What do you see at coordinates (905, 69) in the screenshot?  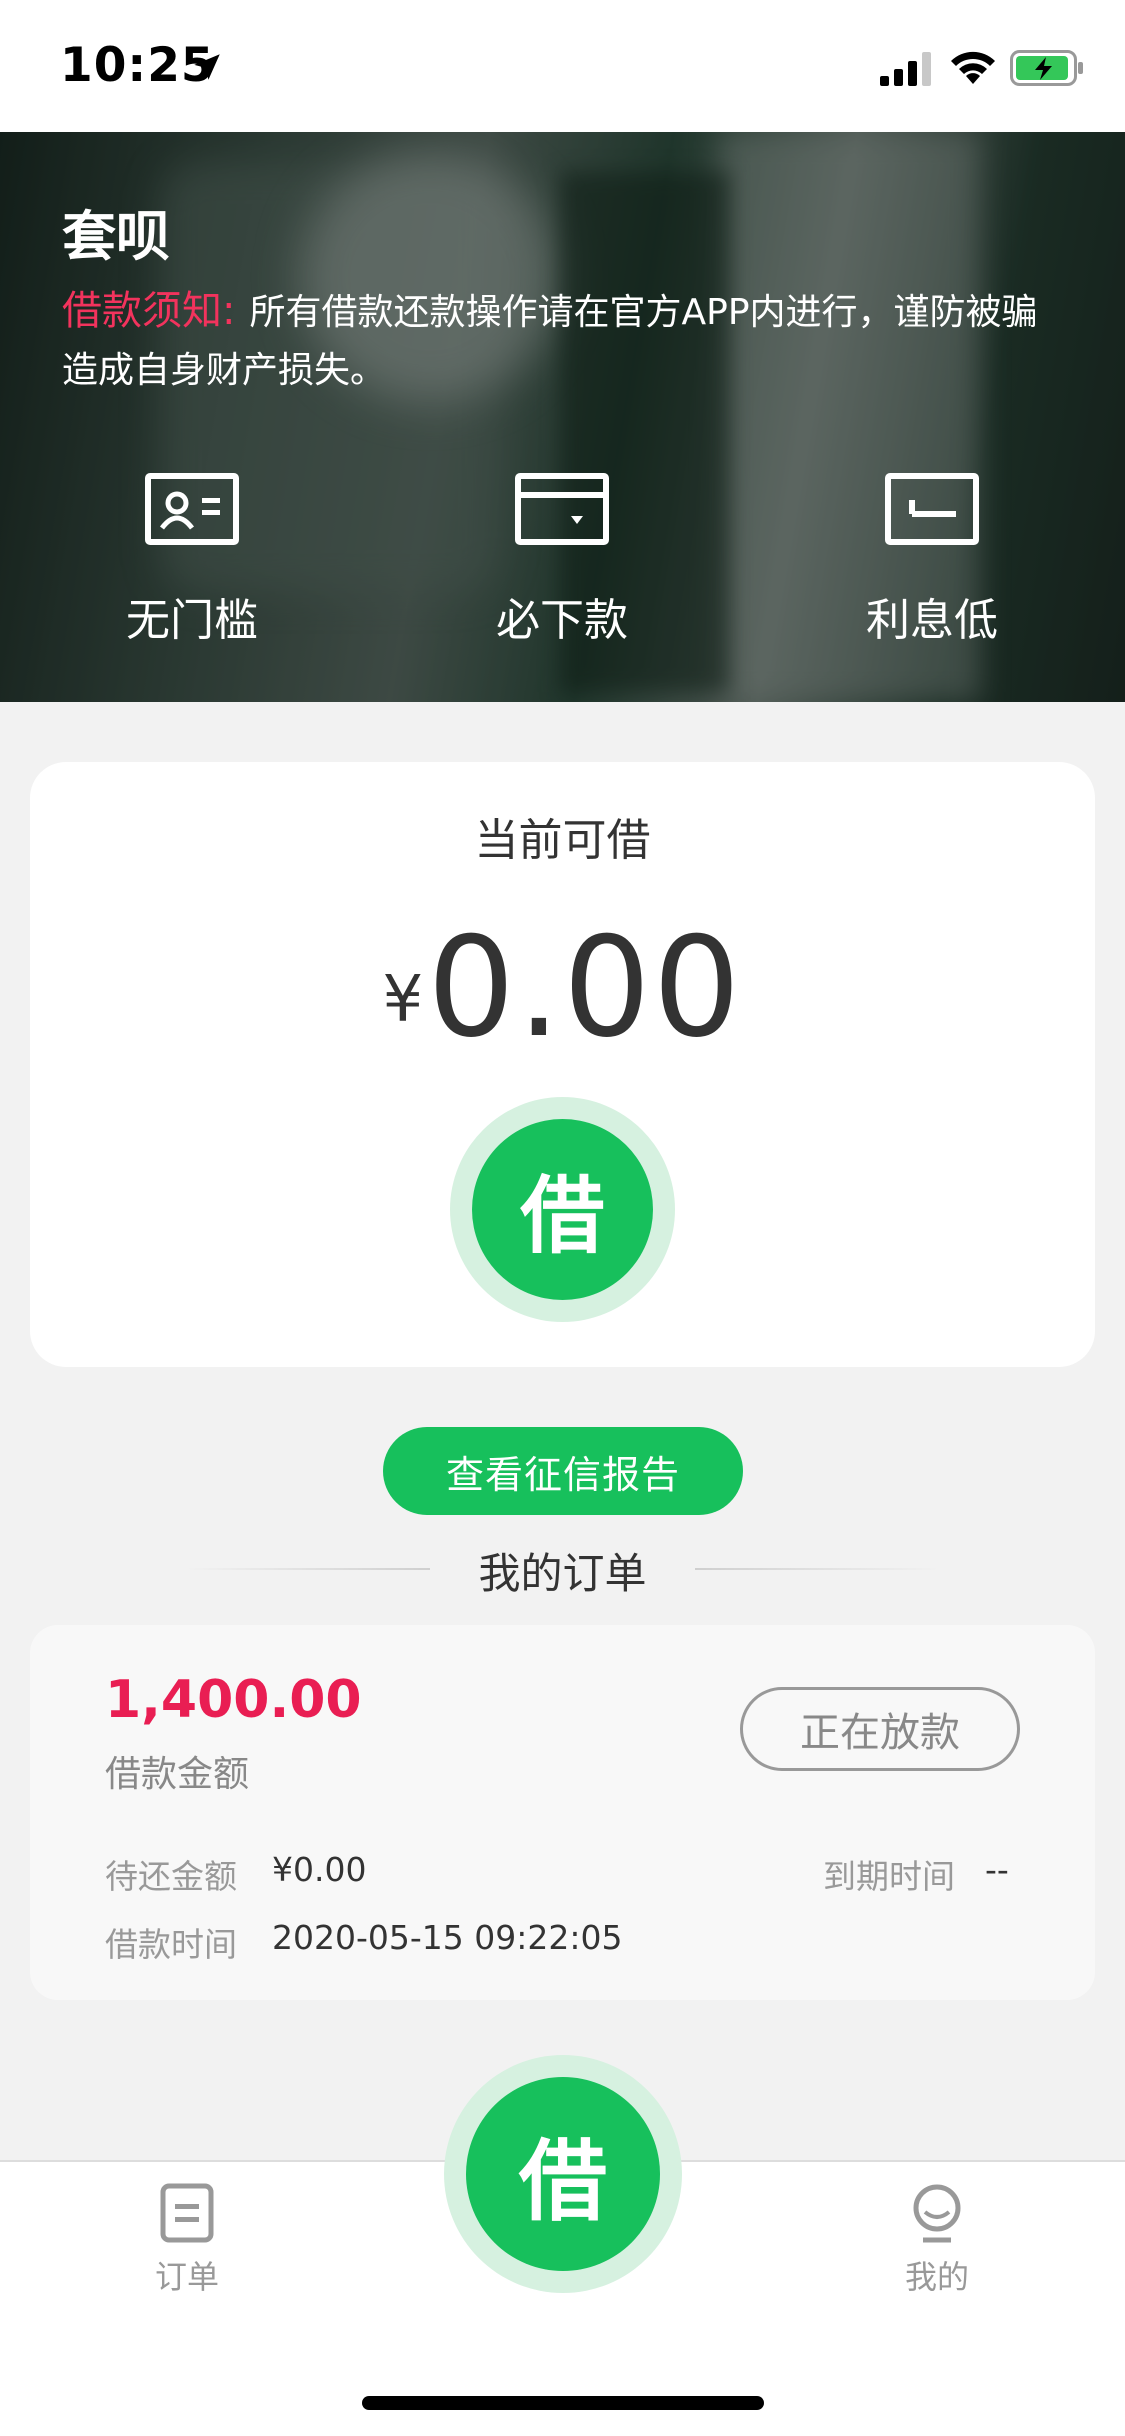 I see `cellular-signal-icon` at bounding box center [905, 69].